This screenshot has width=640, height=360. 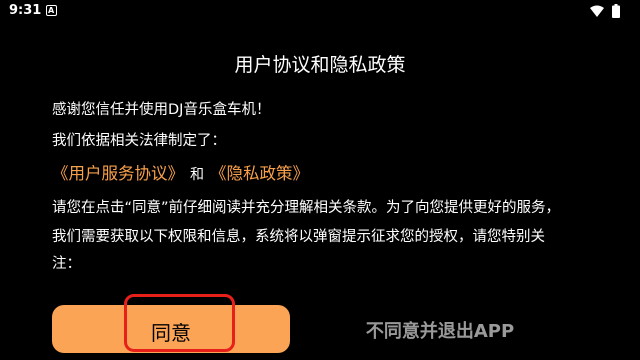 I want to click on user-agreement-link: 《用户服务协议》, so click(x=118, y=173).